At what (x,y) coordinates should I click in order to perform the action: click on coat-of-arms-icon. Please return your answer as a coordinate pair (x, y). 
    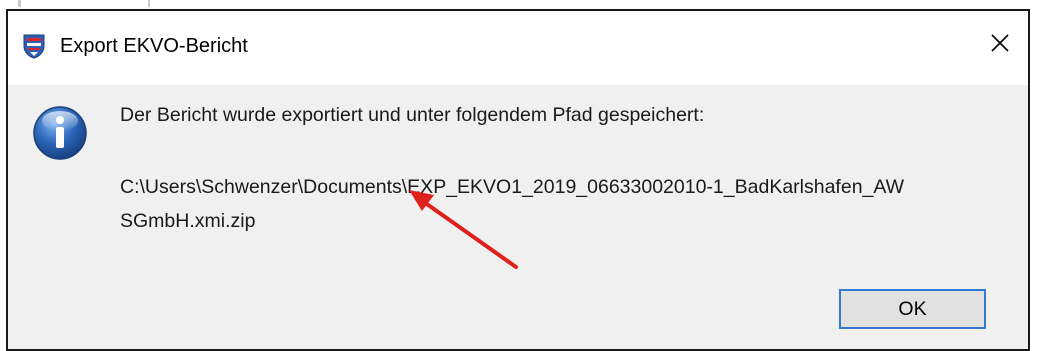
    Looking at the image, I should click on (34, 46).